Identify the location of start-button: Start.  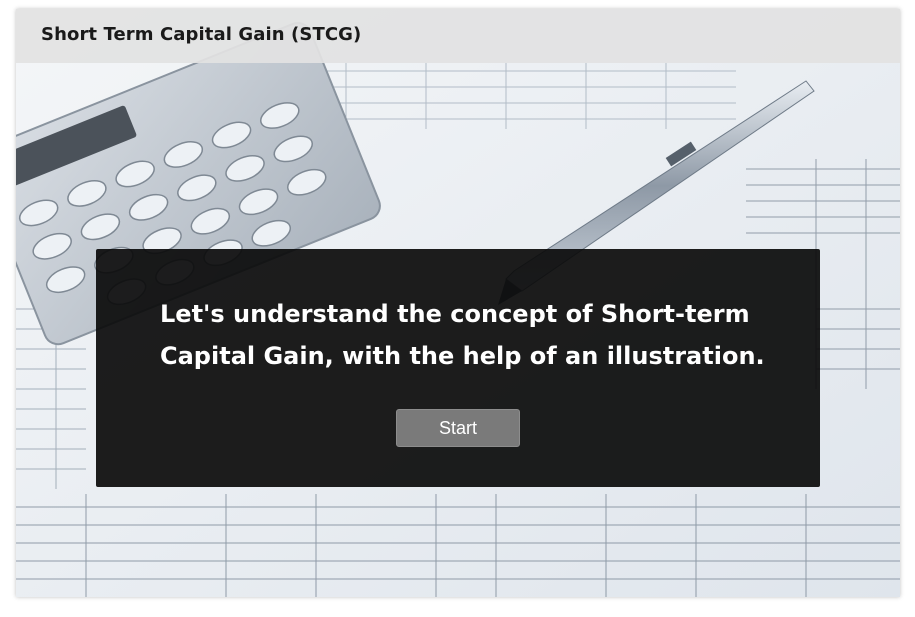
(458, 428).